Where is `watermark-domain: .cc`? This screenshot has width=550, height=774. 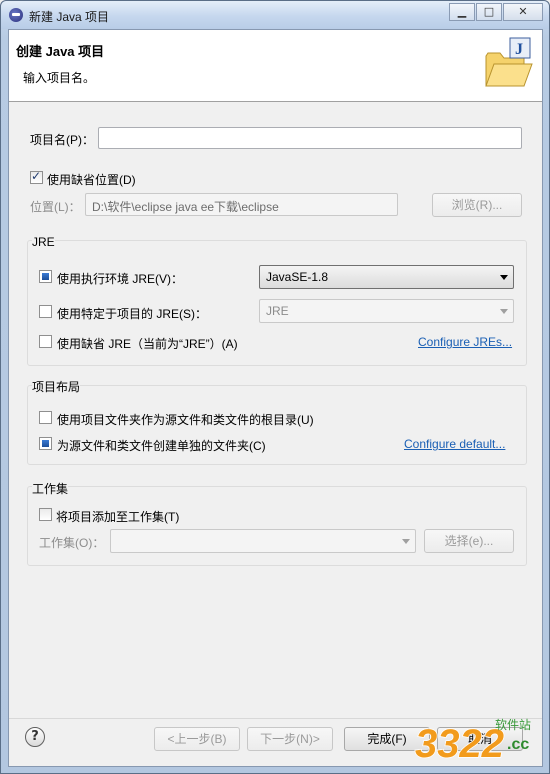 watermark-domain: .cc is located at coordinates (518, 744).